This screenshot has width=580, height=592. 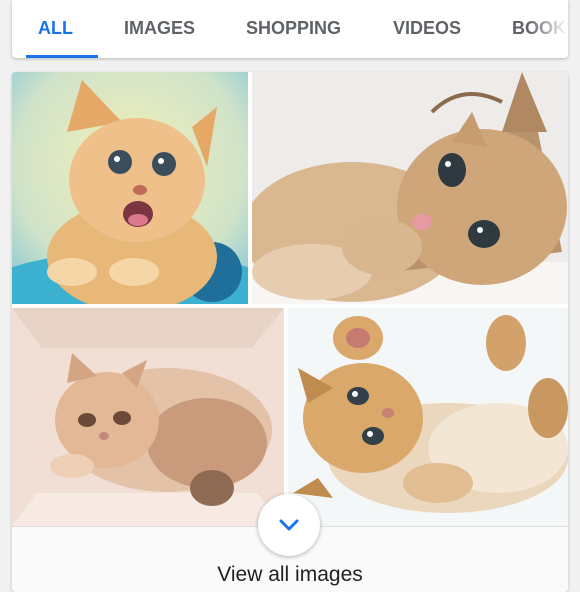 I want to click on view-all-images-link: View all images, so click(x=290, y=575).